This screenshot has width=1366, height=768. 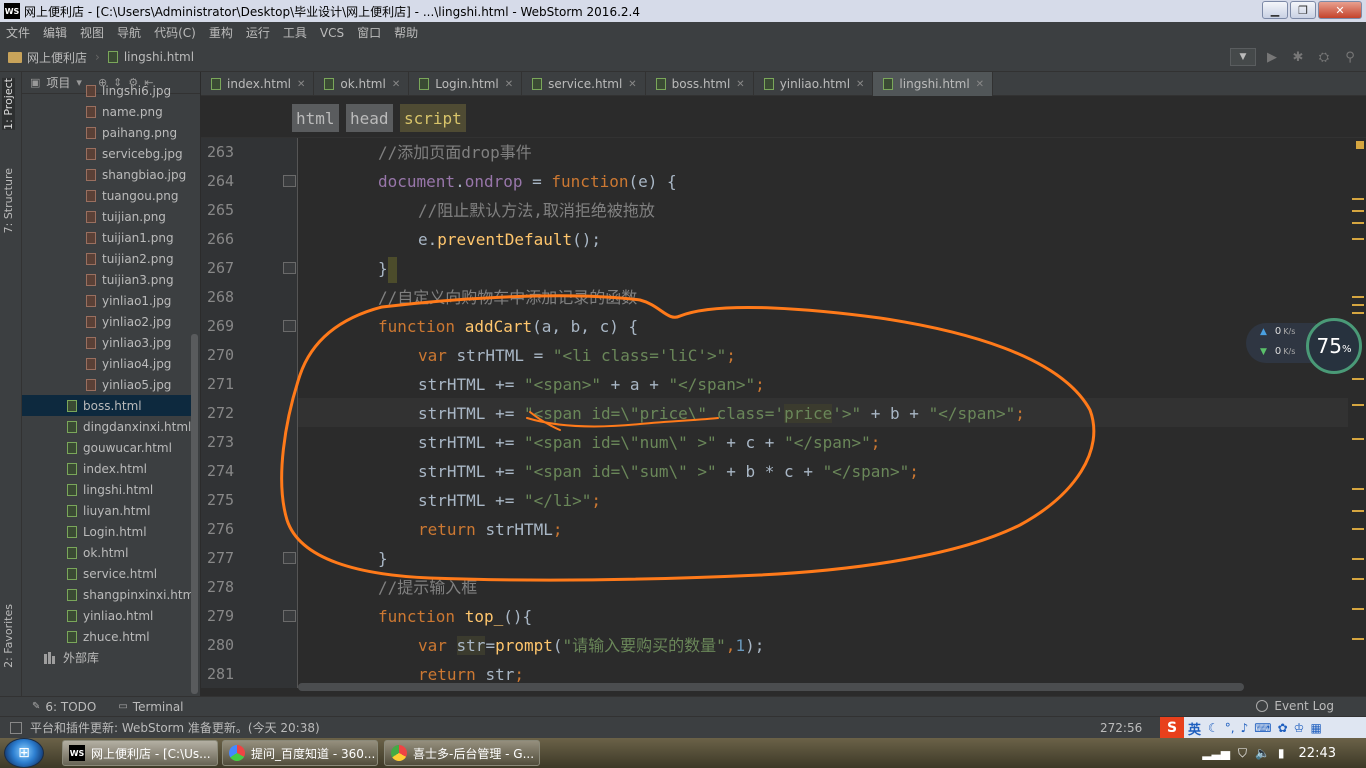 What do you see at coordinates (406, 32) in the screenshot?
I see `menu-help: 帮助` at bounding box center [406, 32].